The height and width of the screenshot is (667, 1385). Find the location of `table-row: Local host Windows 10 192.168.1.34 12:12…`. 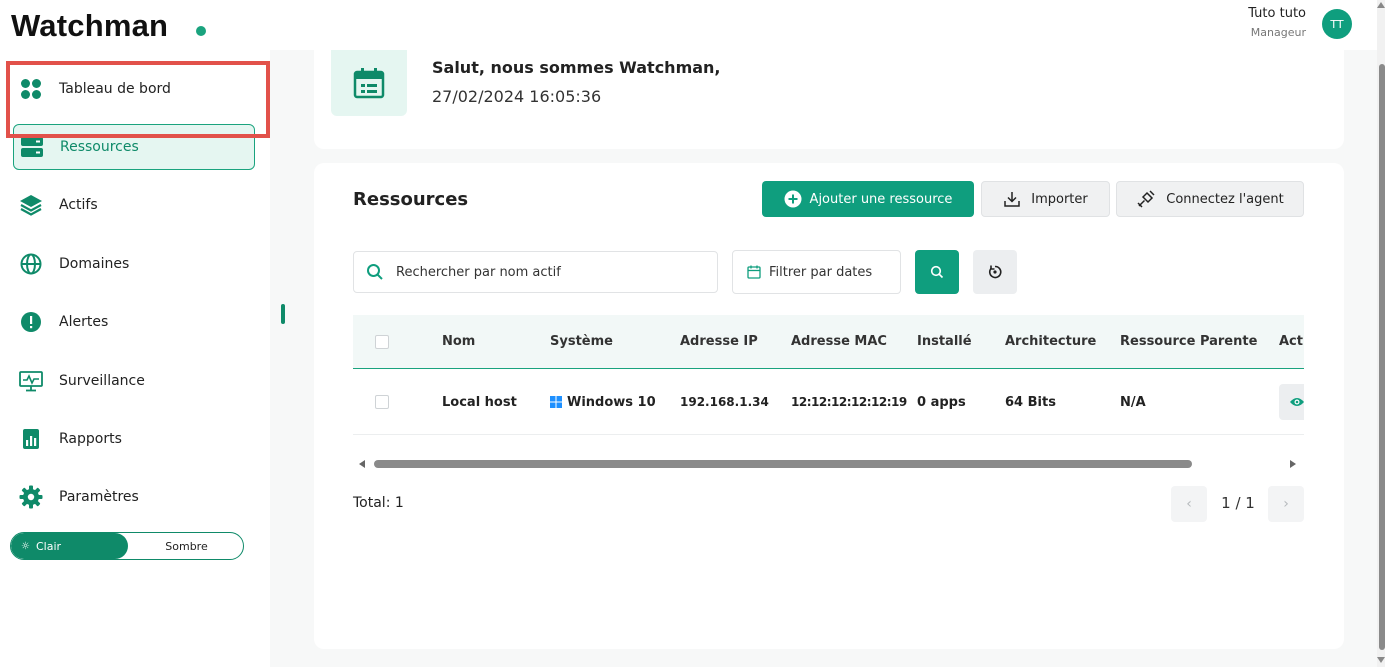

table-row: Local host Windows 10 192.168.1.34 12:12… is located at coordinates (828, 402).